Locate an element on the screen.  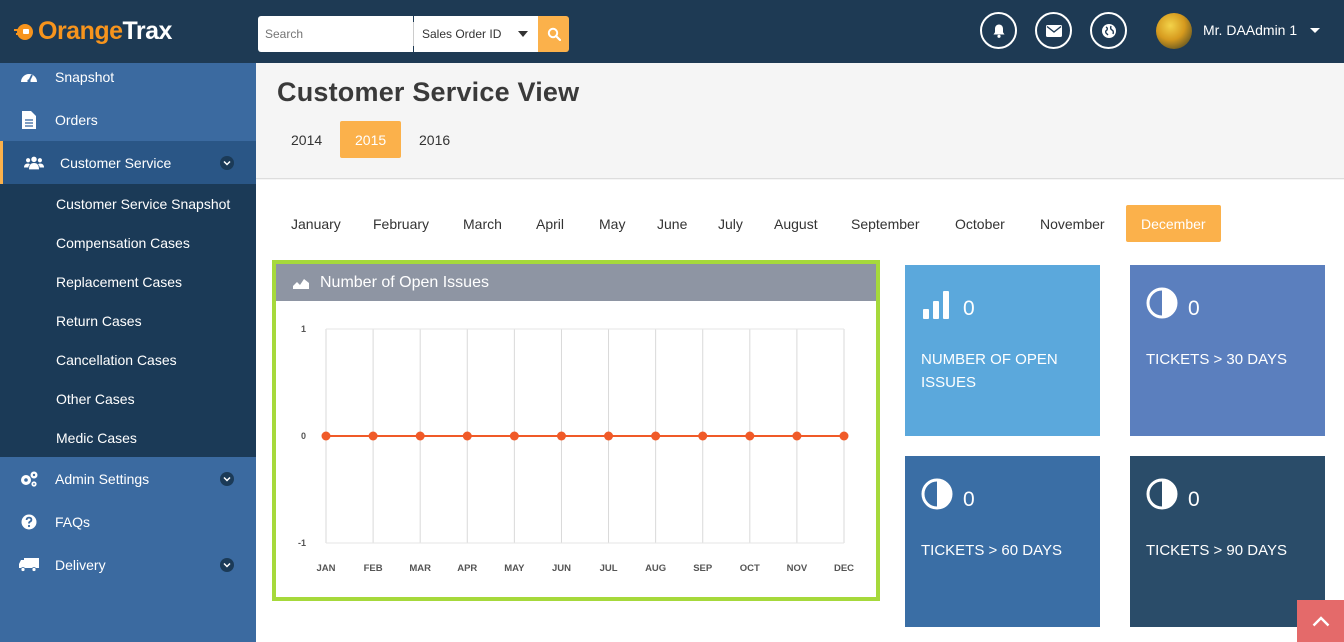
sidebar-item-admin-settings: Admin Settings is located at coordinates (128, 479).